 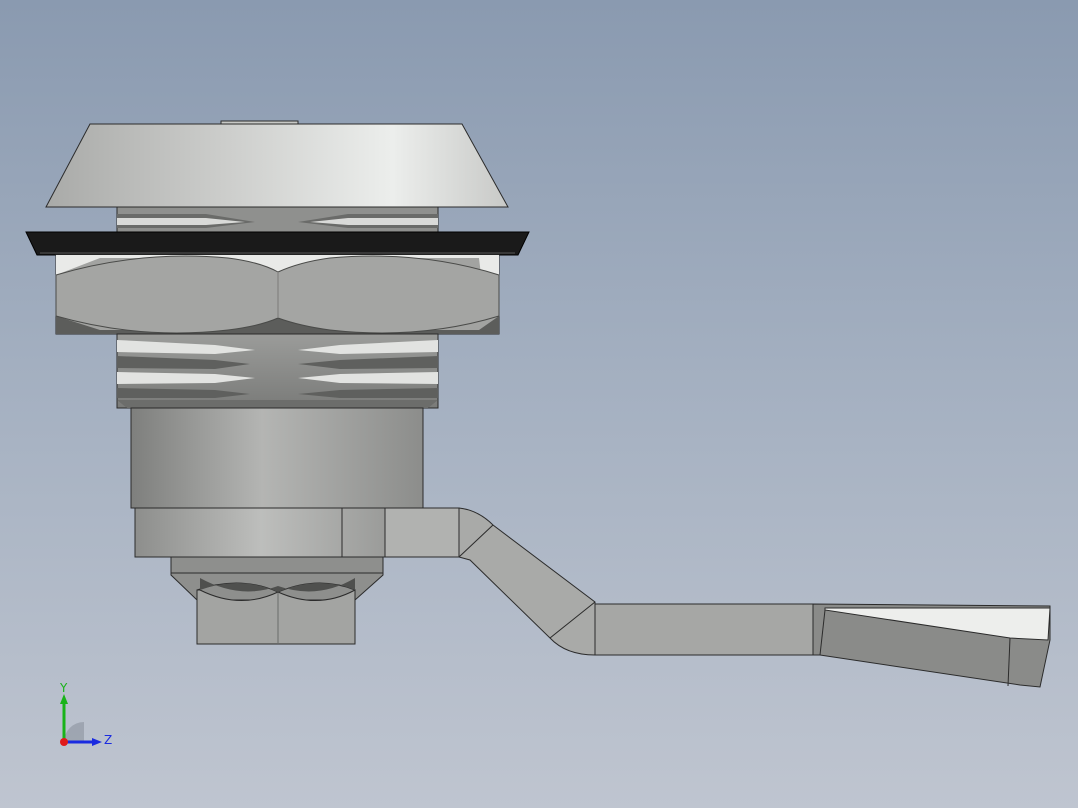 What do you see at coordinates (277, 243) in the screenshot?
I see `gasket` at bounding box center [277, 243].